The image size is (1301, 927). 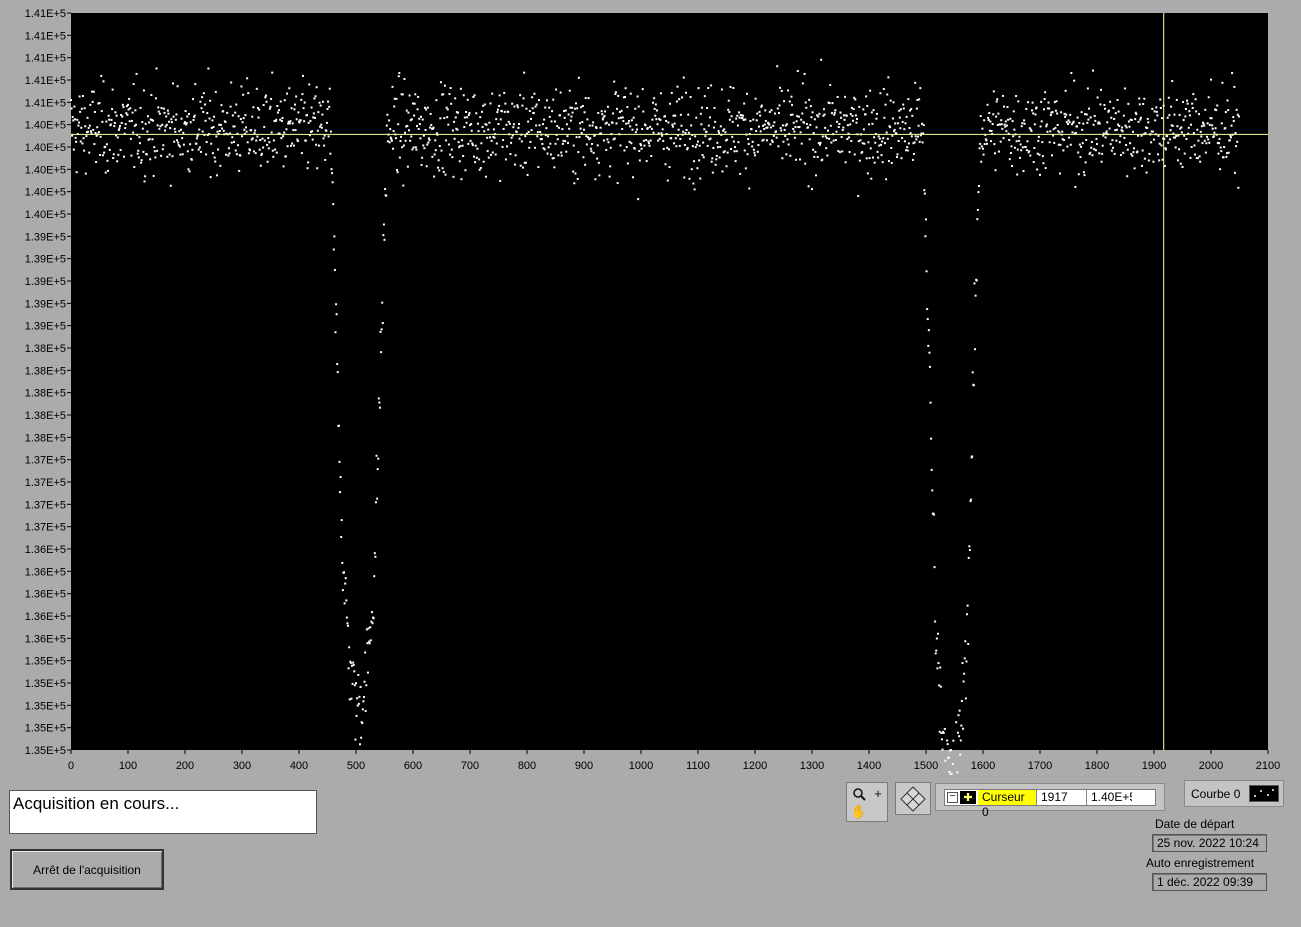 What do you see at coordinates (1109, 797) in the screenshot?
I see `cursor-y-value: 1.40E+5` at bounding box center [1109, 797].